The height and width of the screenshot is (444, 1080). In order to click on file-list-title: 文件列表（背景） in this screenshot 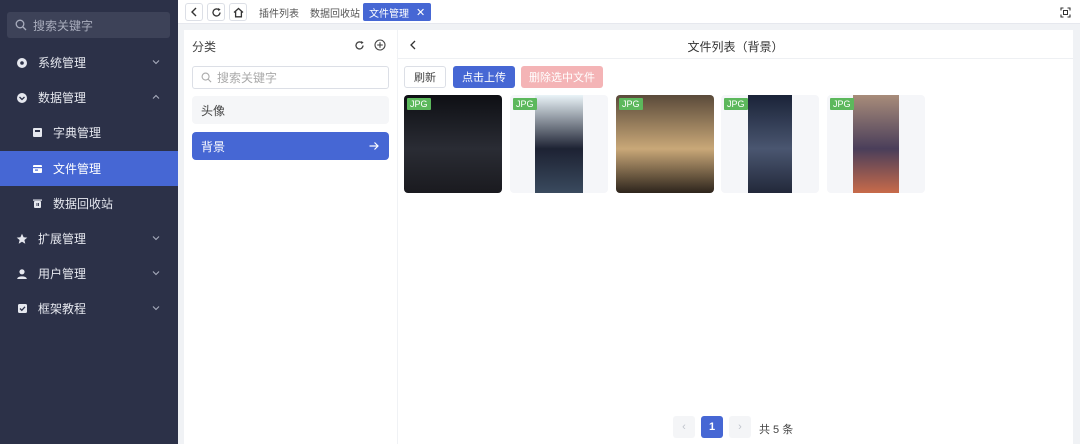, I will do `click(735, 47)`.